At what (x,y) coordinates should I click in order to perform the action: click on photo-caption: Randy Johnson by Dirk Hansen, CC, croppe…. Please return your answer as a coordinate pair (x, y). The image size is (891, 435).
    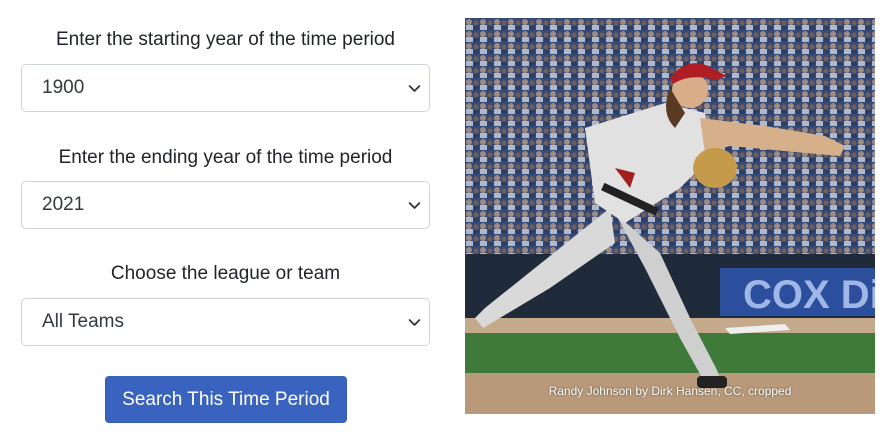
    Looking at the image, I should click on (670, 391).